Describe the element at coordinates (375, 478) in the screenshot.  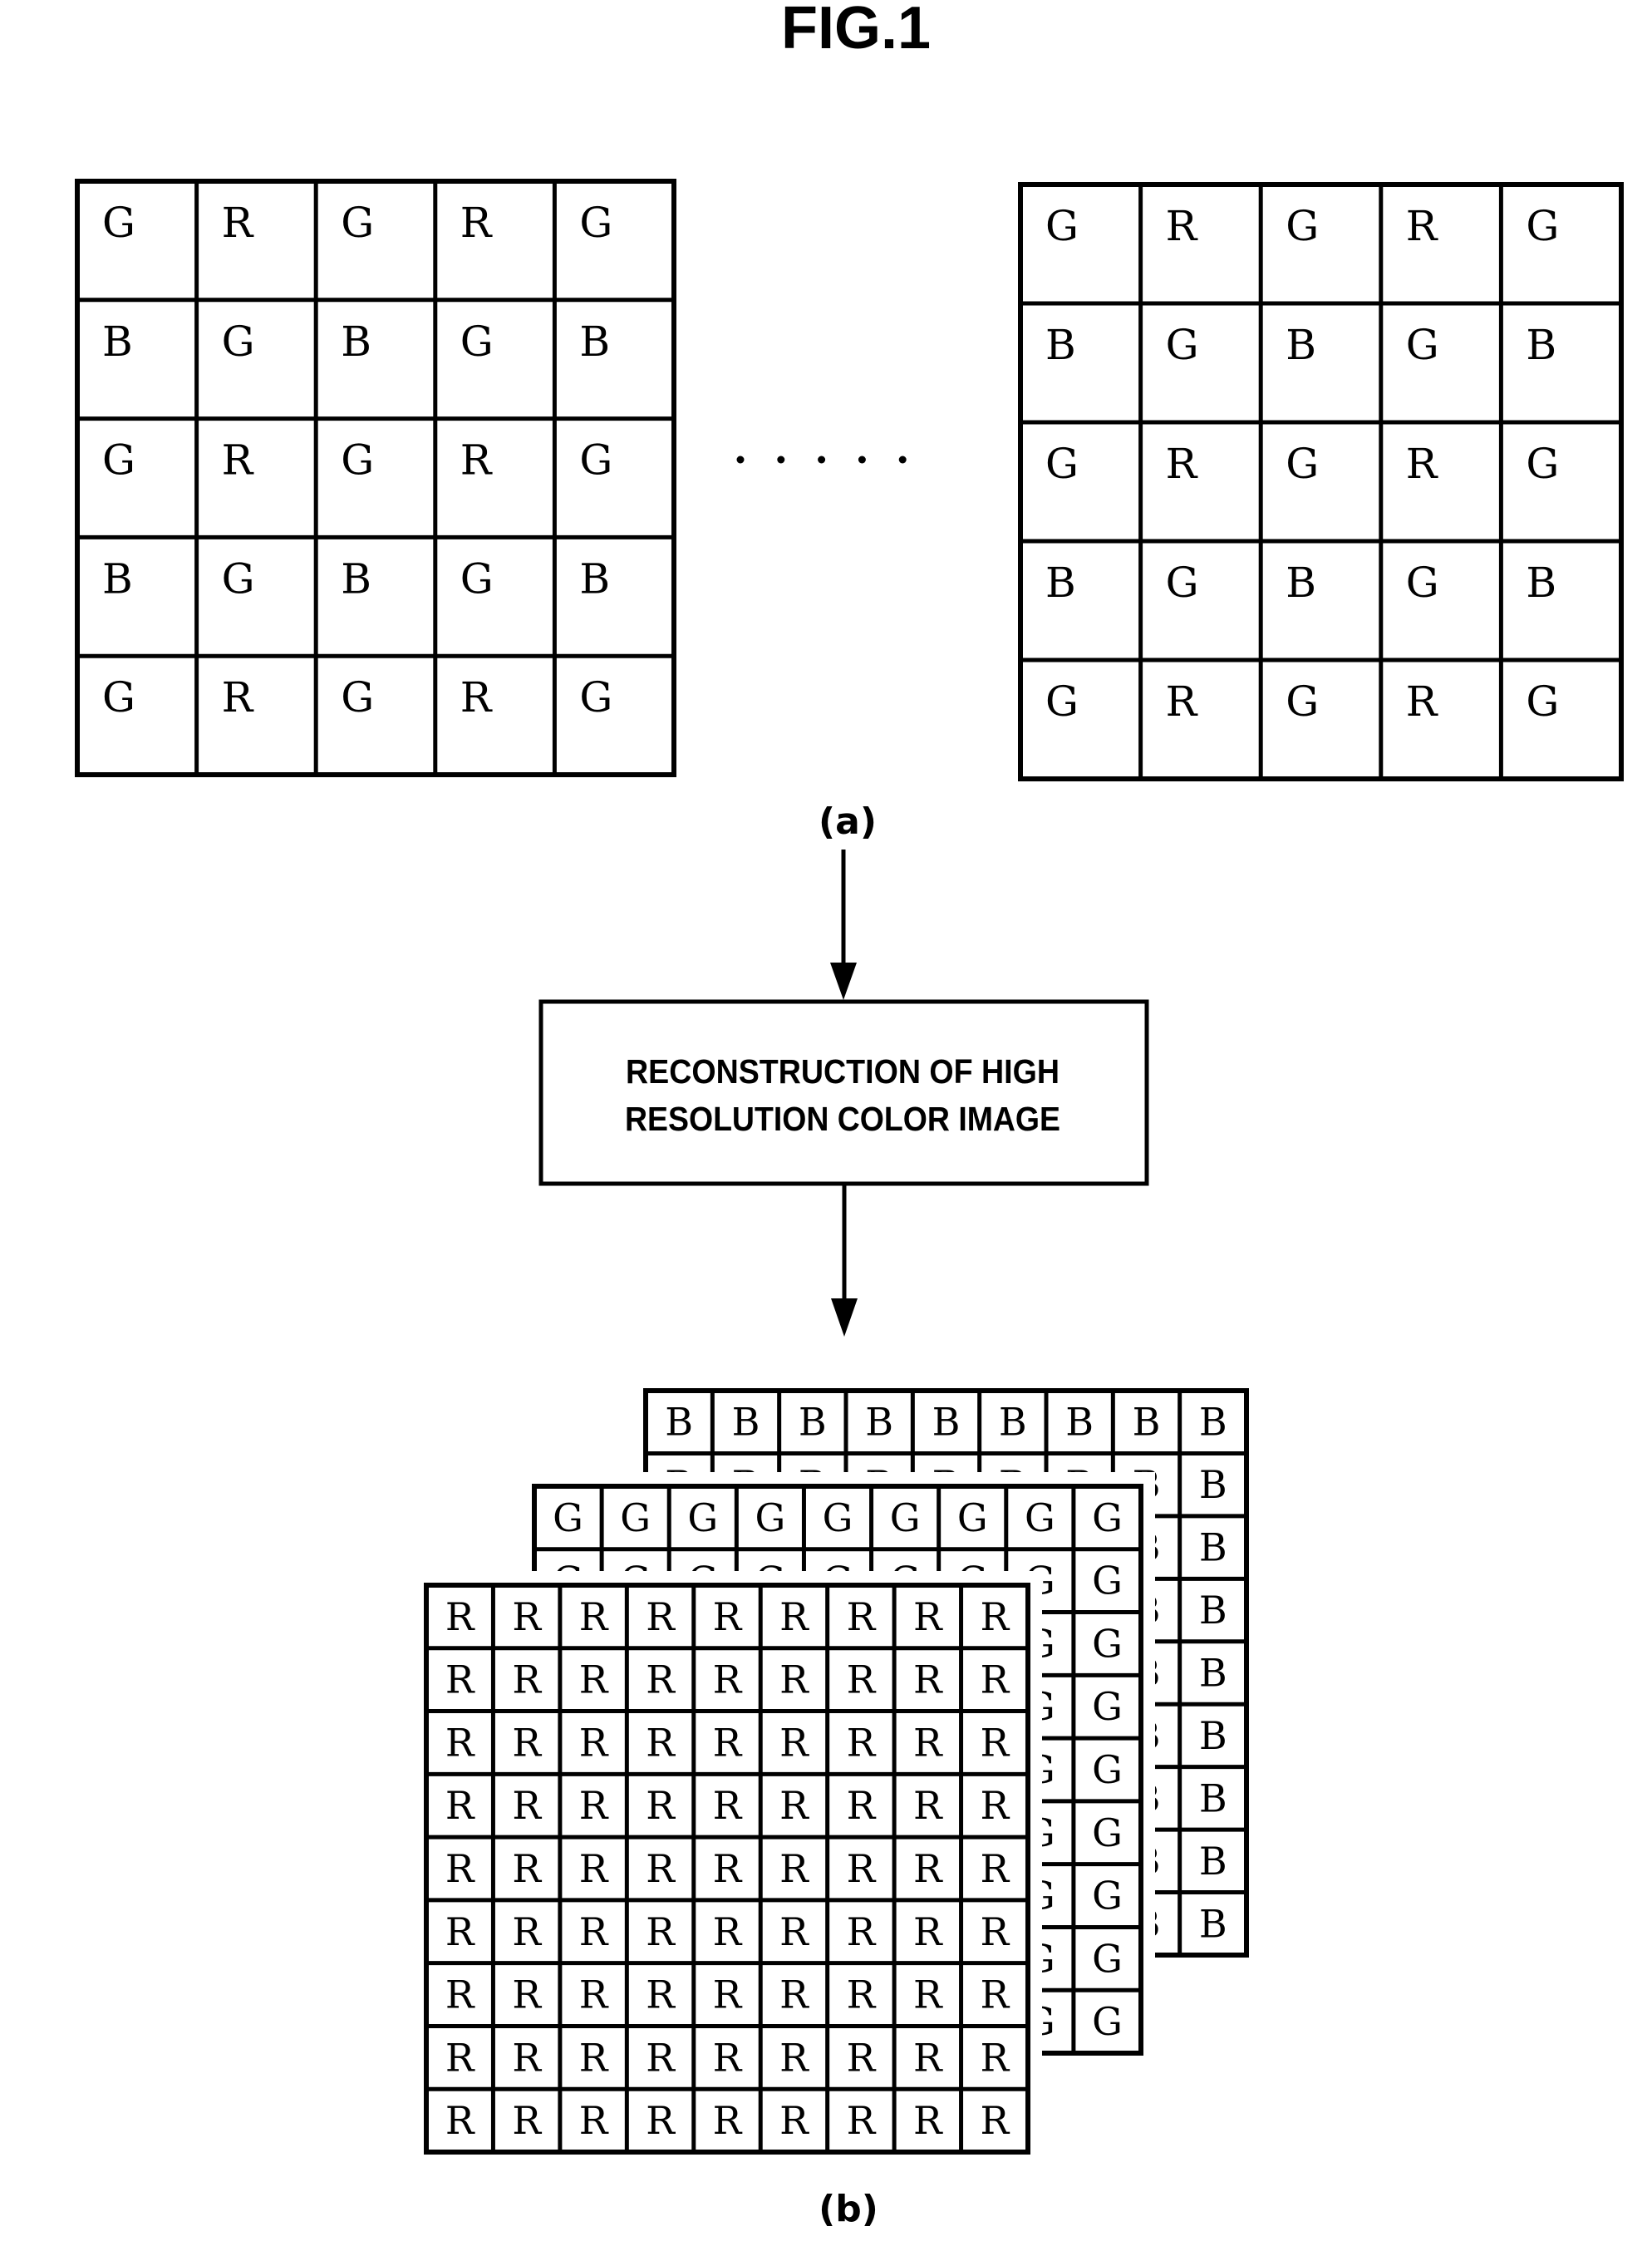
I see `bayer-frame-first: G R G R G B G B G B G R G R G B G B G B G R G R G` at that location.